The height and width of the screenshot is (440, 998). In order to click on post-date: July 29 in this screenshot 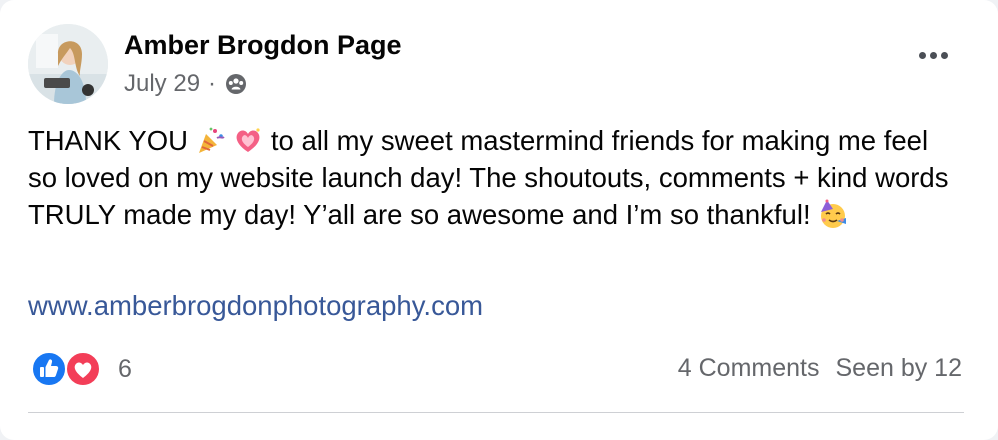, I will do `click(162, 84)`.